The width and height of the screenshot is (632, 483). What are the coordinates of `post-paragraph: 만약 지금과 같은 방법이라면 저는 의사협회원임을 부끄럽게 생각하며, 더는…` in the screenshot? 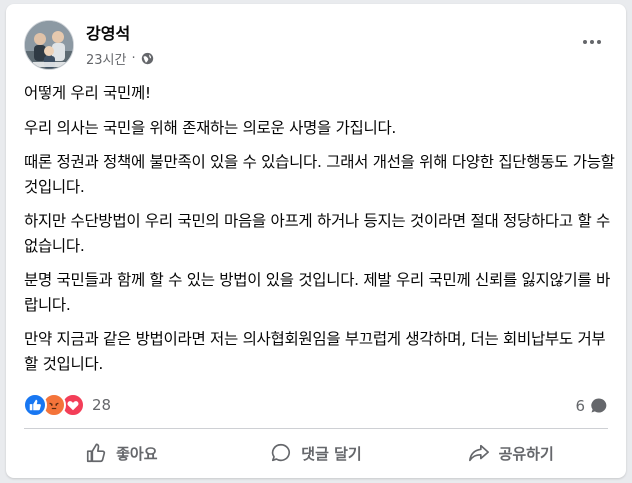 It's located at (315, 351).